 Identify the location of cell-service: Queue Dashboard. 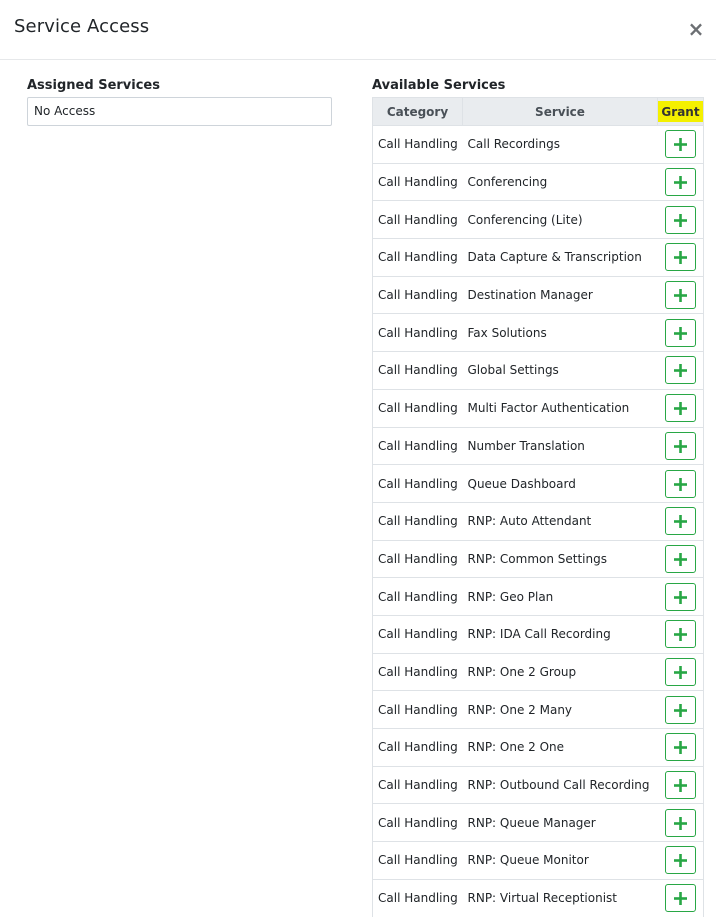
(560, 483).